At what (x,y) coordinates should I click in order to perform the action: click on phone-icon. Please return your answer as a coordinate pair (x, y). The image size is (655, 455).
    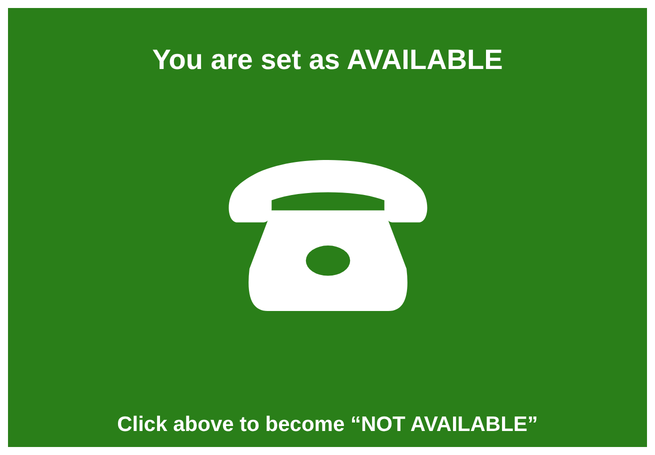
    Looking at the image, I should click on (327, 235).